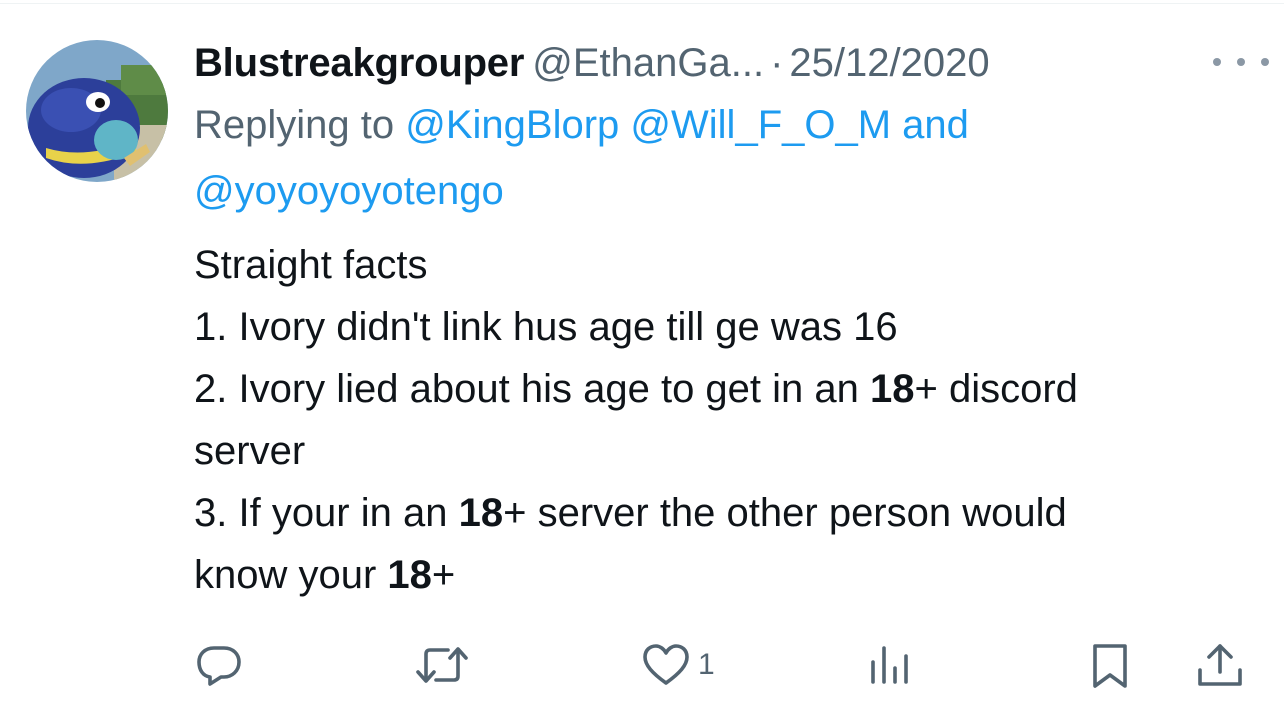  I want to click on bookmark-icon, so click(1110, 666).